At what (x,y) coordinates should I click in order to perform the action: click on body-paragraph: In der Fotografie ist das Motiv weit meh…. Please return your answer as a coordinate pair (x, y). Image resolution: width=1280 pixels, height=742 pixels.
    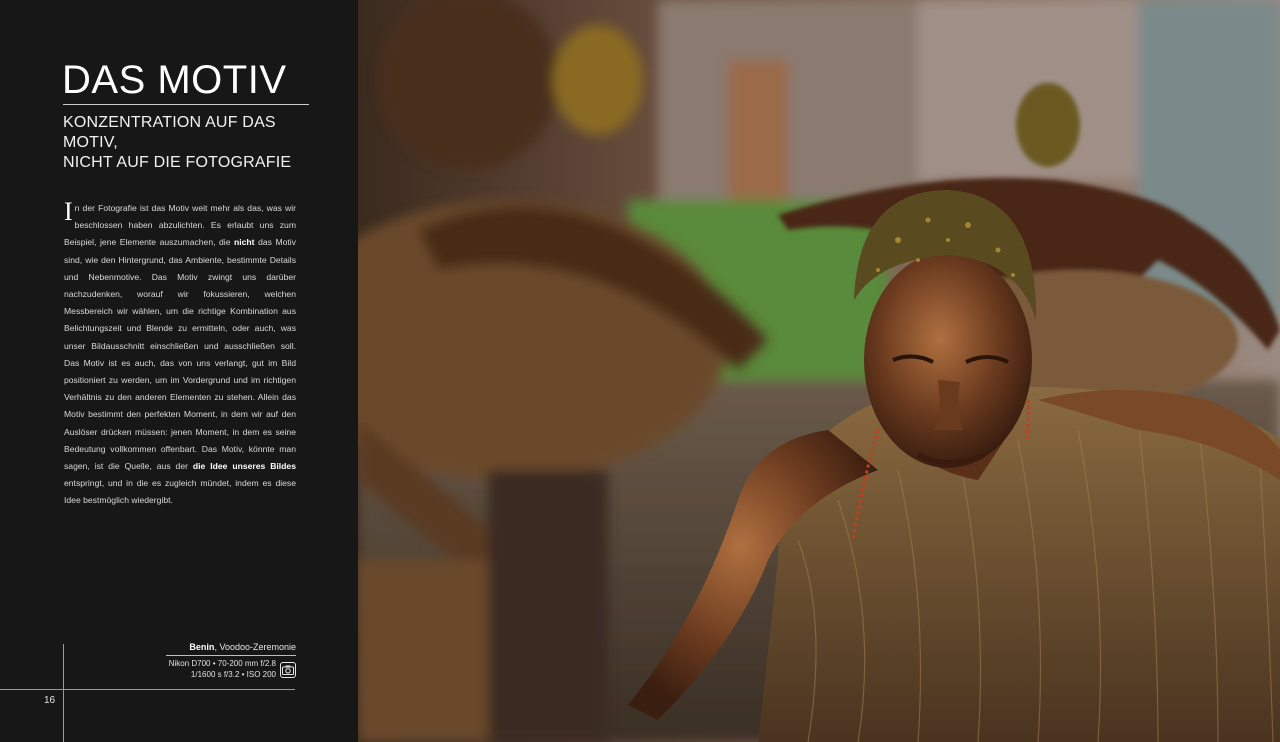
    Looking at the image, I should click on (180, 353).